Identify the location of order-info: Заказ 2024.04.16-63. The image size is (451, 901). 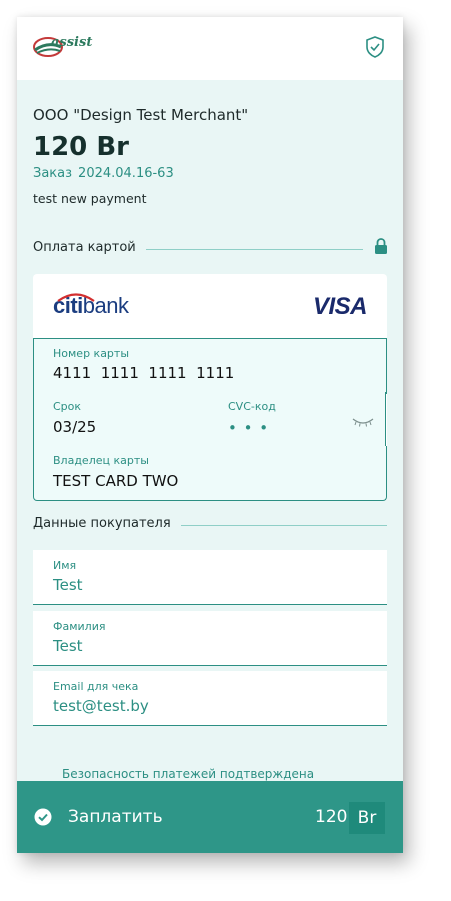
(103, 173).